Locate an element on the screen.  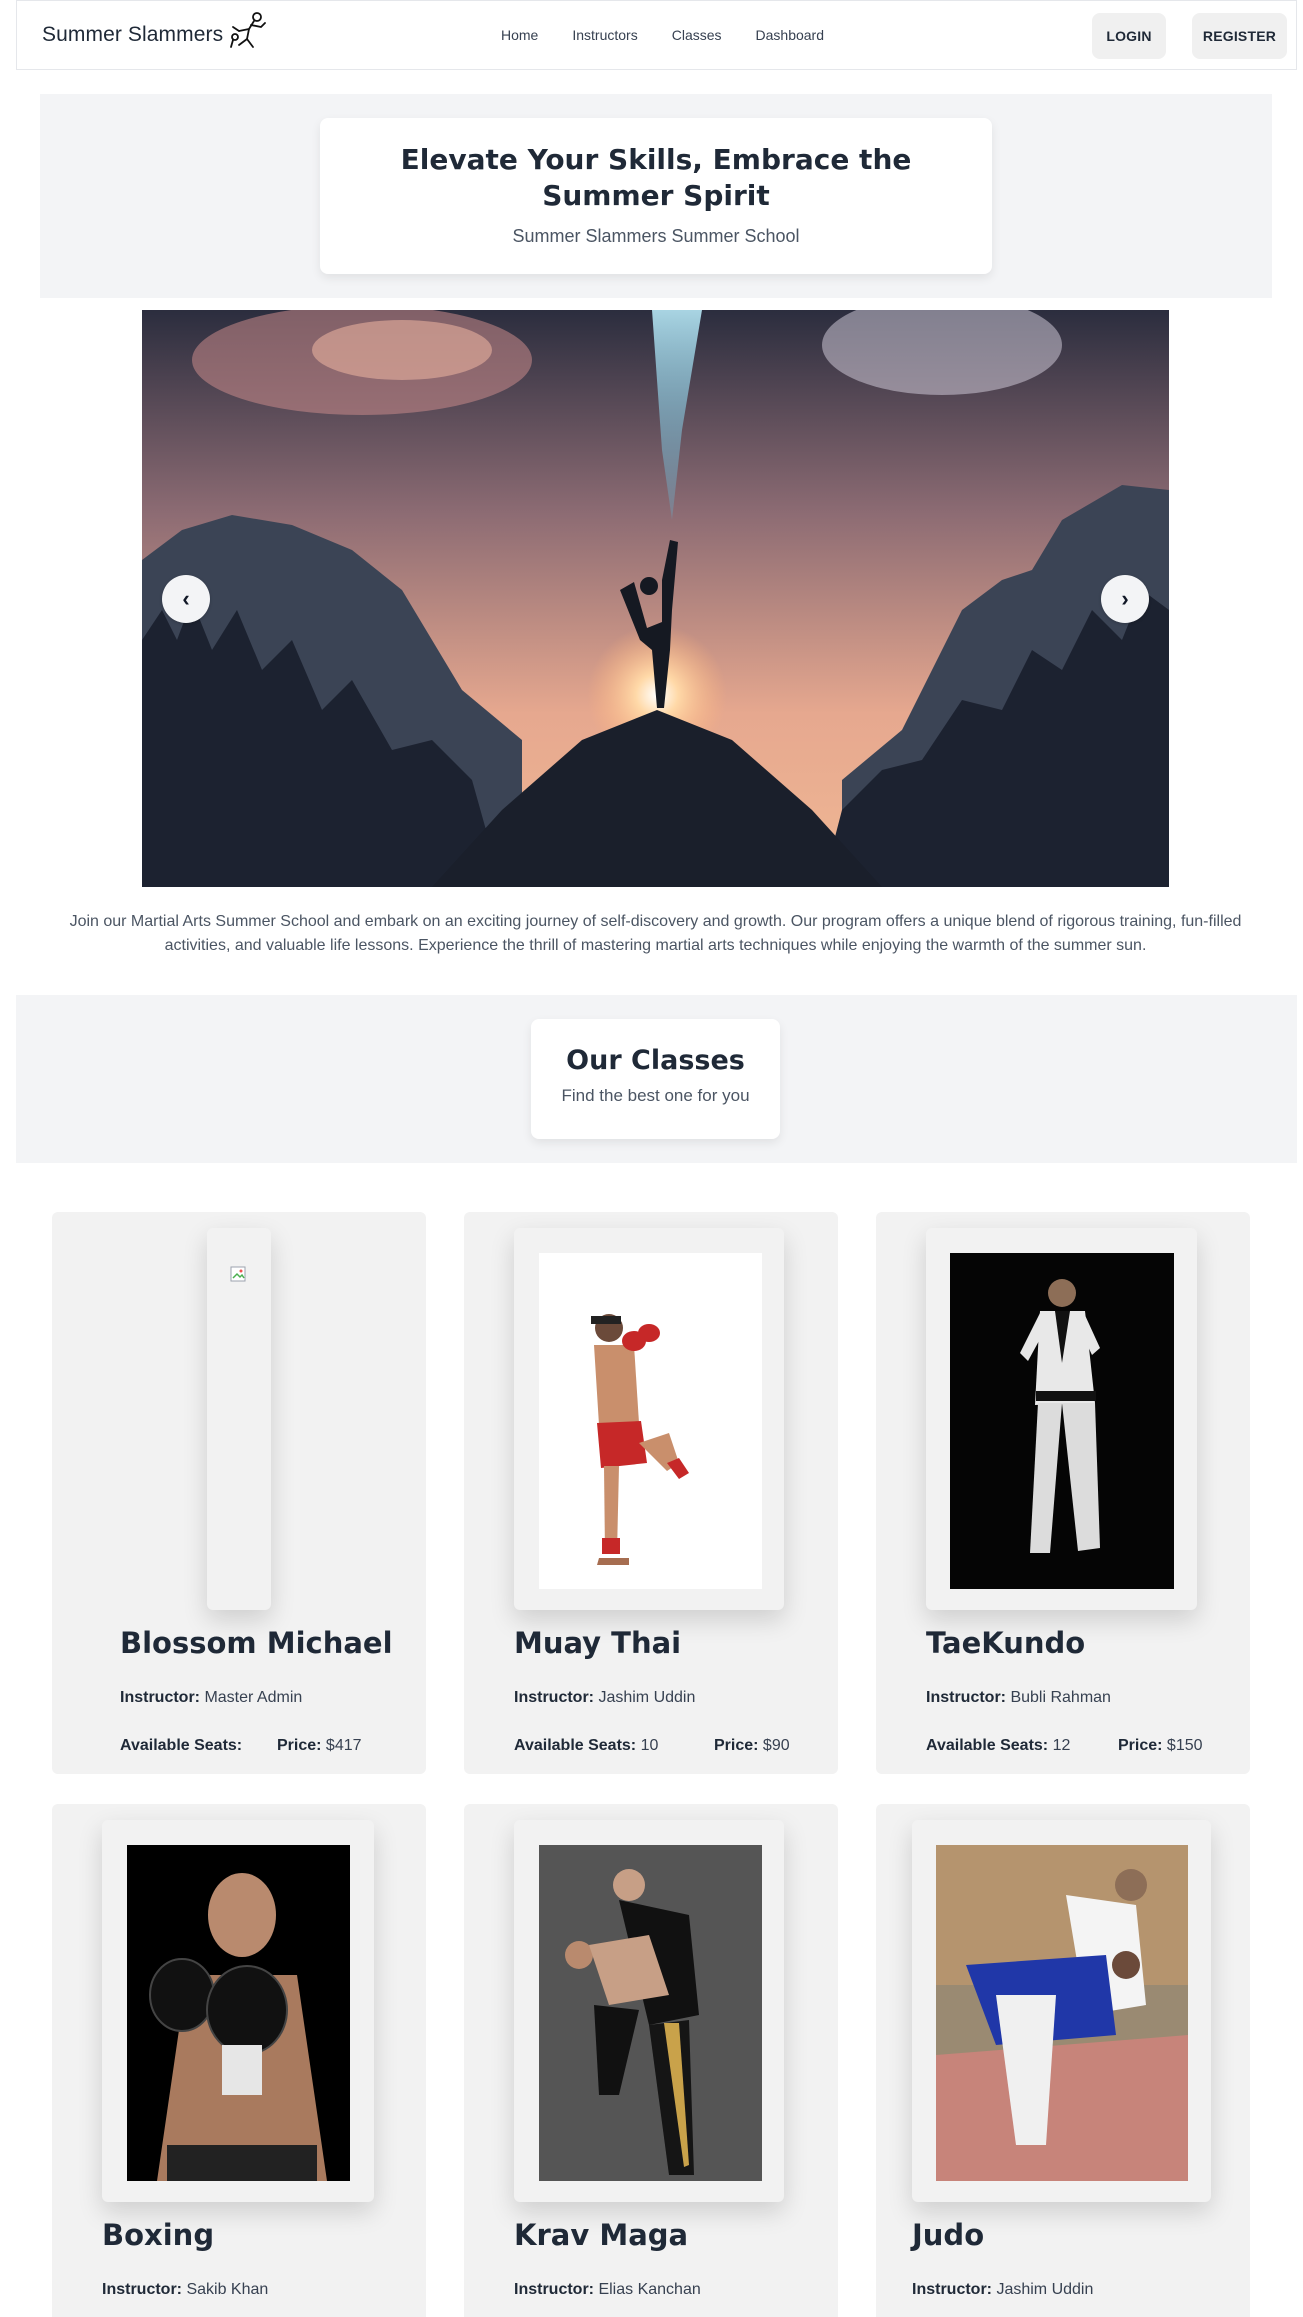
class-price: Price: $150 is located at coordinates (1160, 1746).